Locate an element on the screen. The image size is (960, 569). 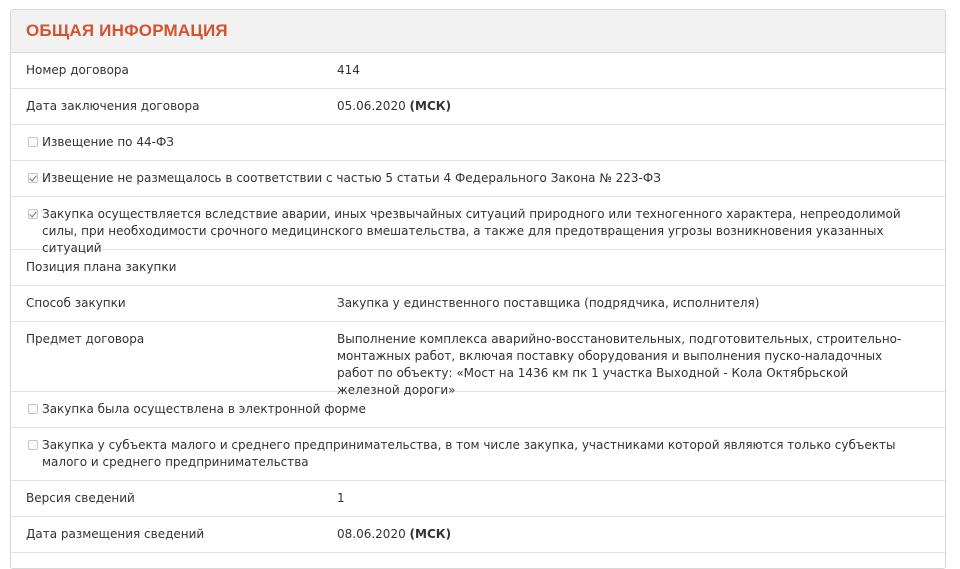
field-value: 414 is located at coordinates (348, 70).